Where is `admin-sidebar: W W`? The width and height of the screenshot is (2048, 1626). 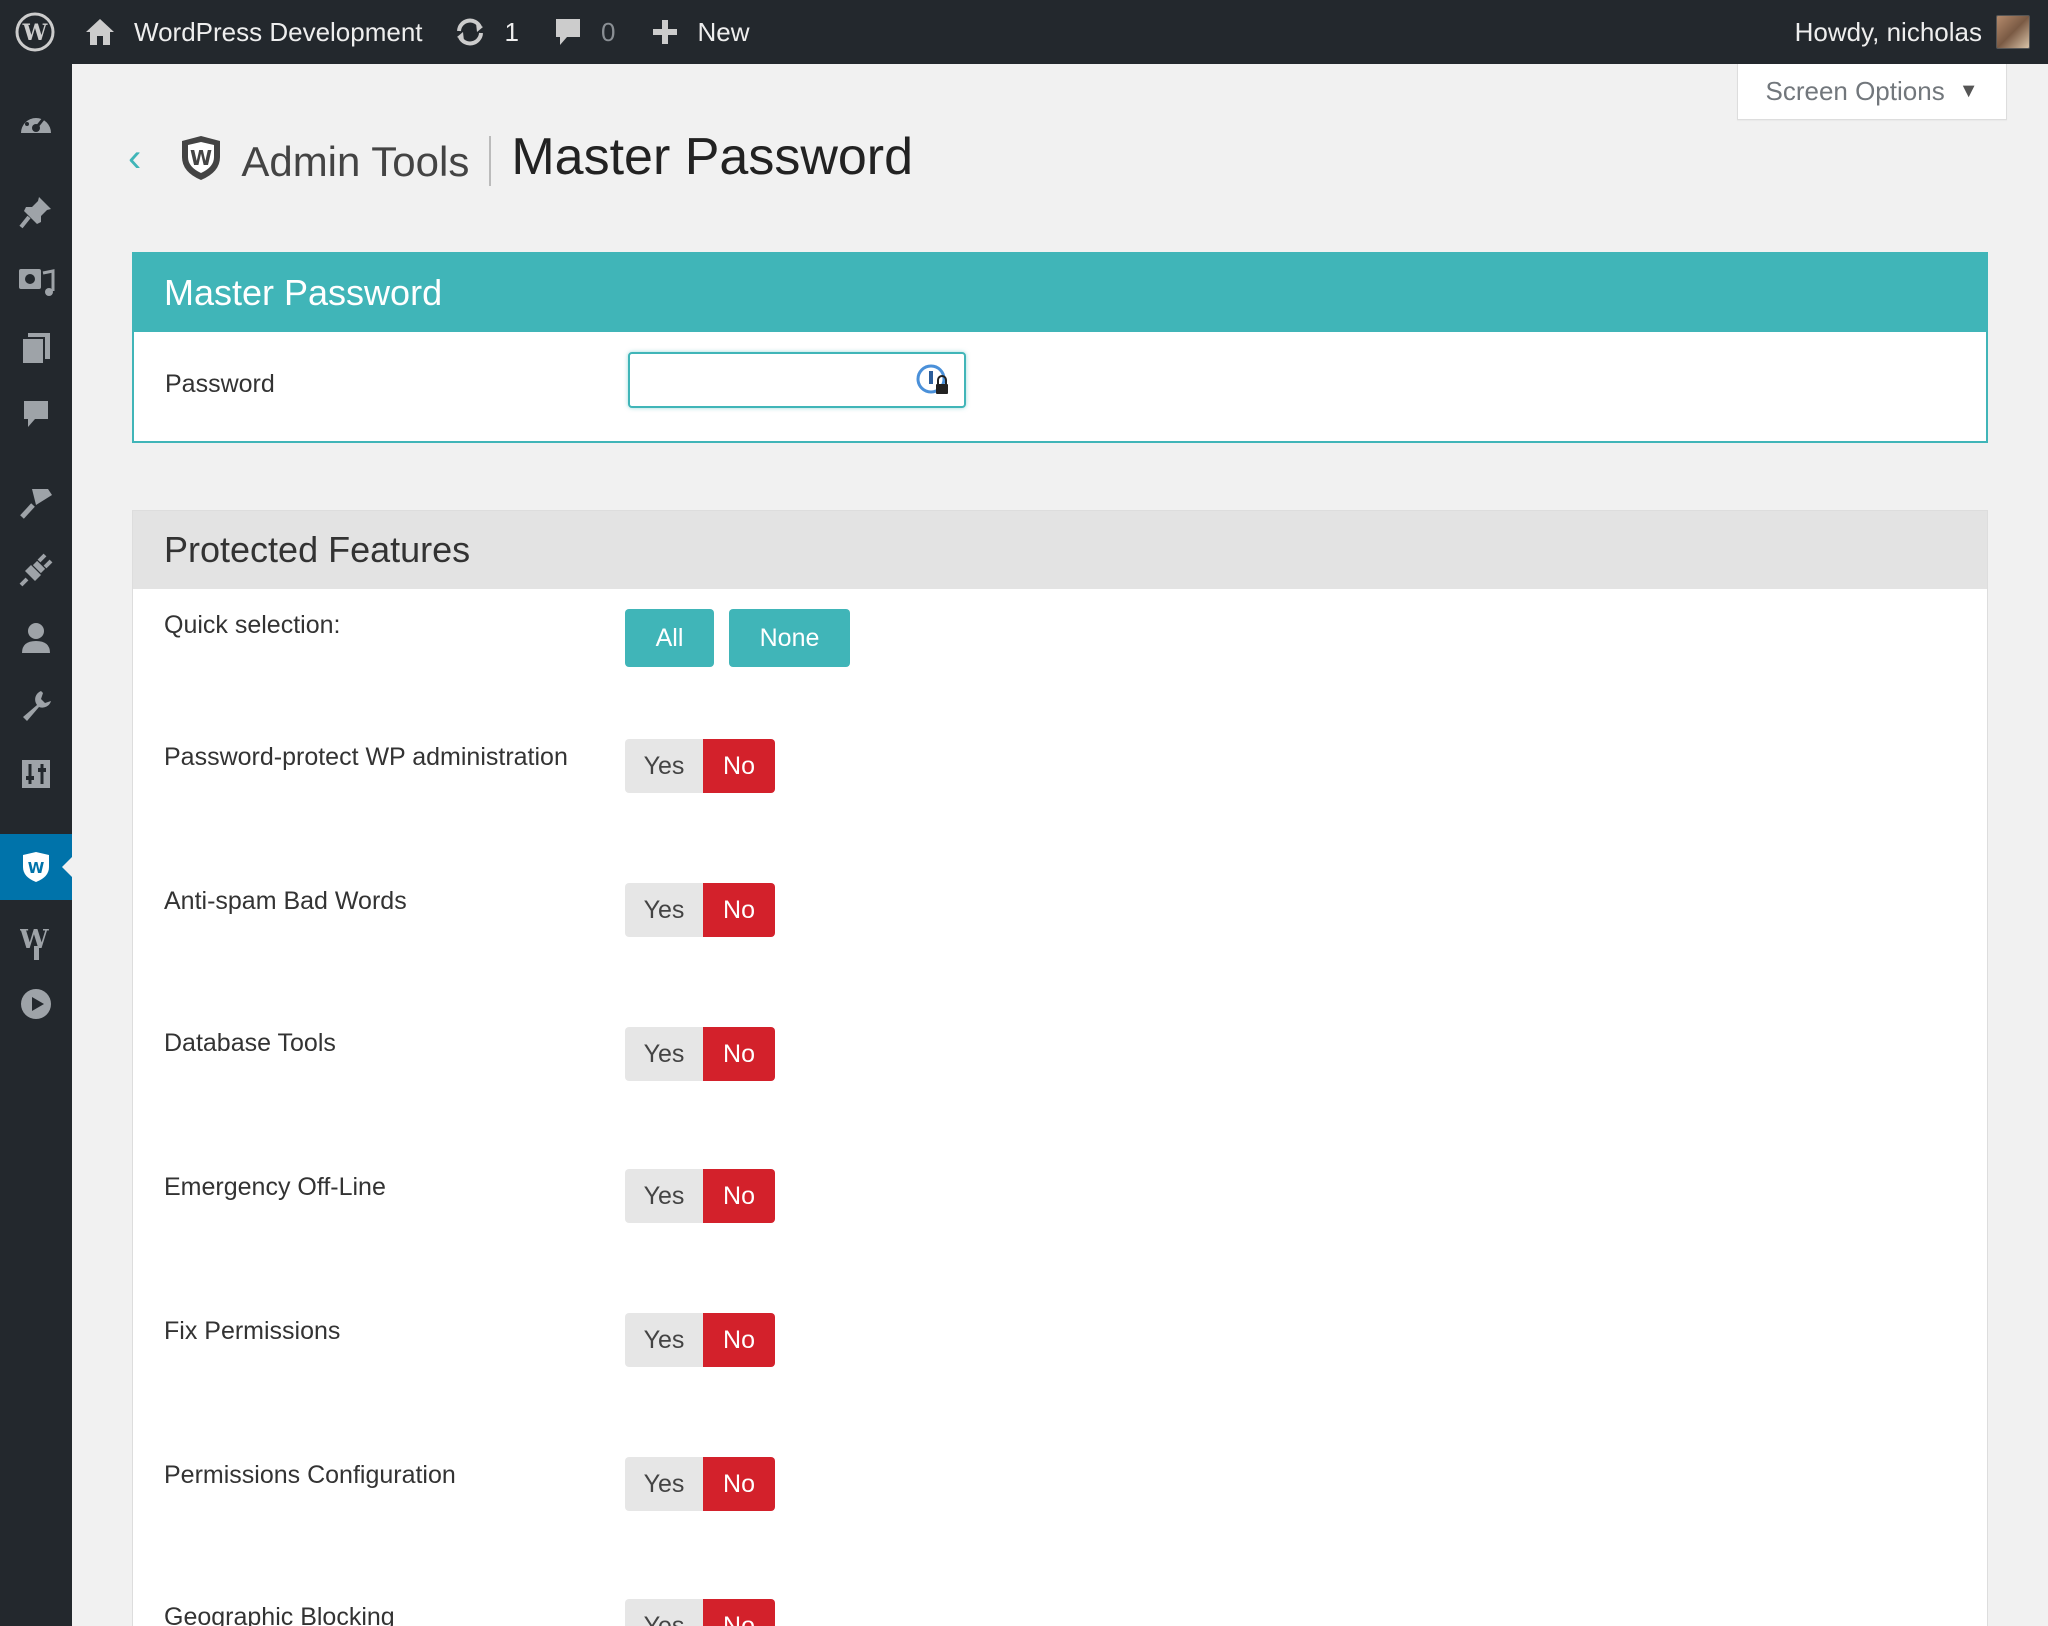
admin-sidebar: W W is located at coordinates (36, 845).